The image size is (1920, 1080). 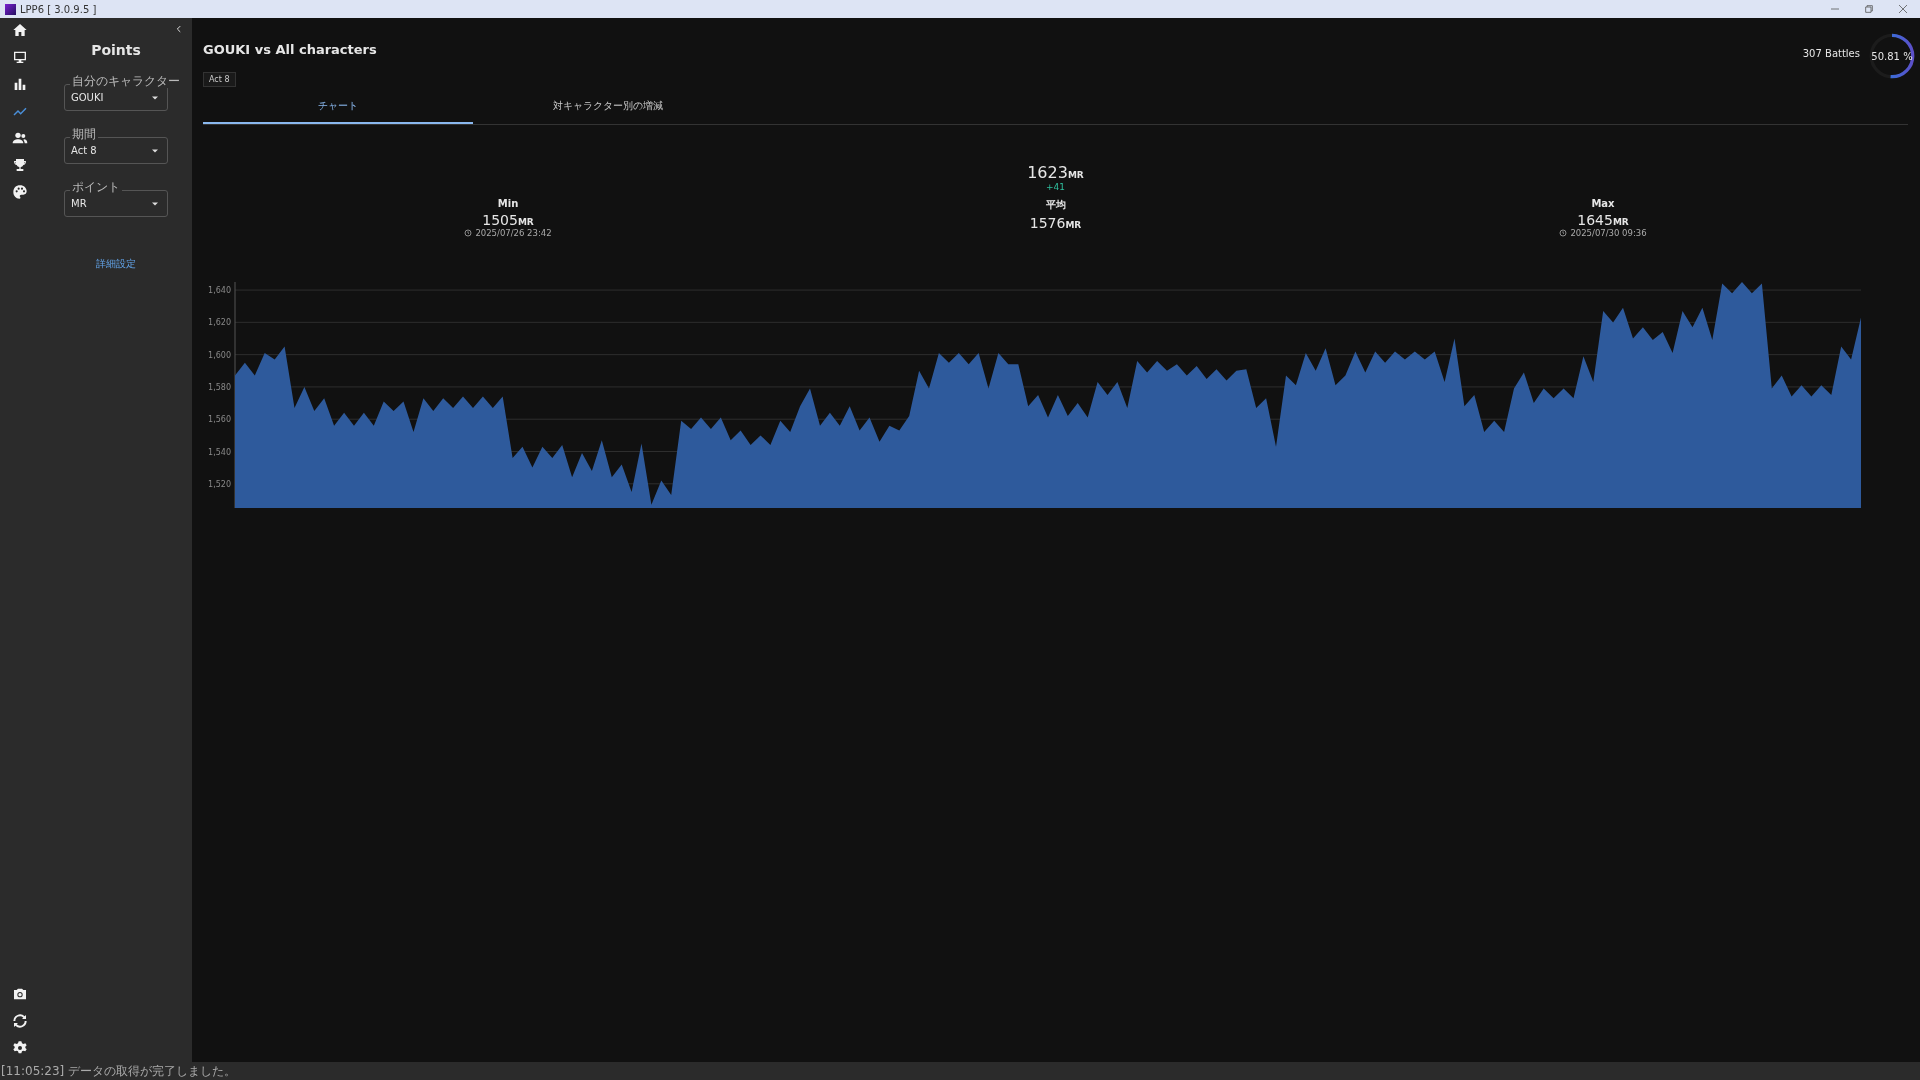 I want to click on y-tick-label: 1,600, so click(x=219, y=355).